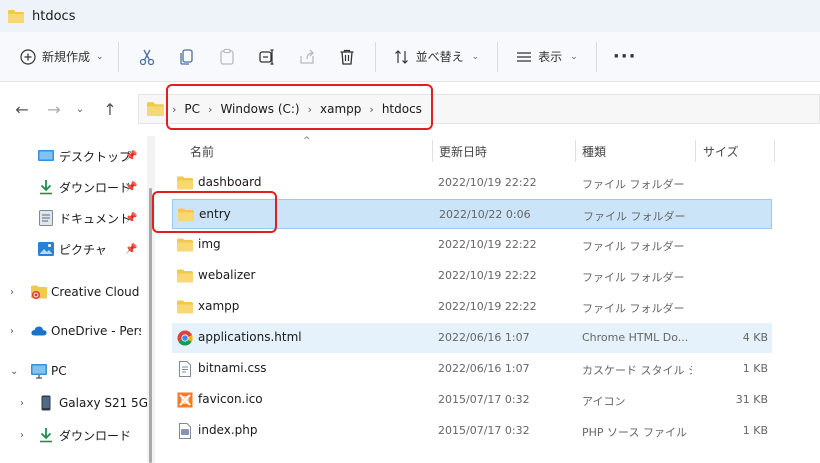  What do you see at coordinates (209, 244) in the screenshot?
I see `file-name: img` at bounding box center [209, 244].